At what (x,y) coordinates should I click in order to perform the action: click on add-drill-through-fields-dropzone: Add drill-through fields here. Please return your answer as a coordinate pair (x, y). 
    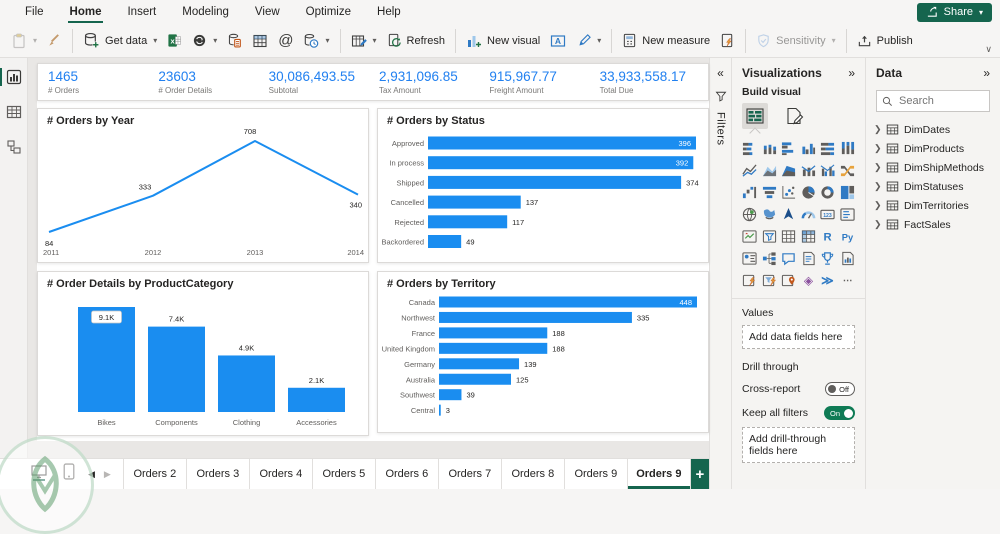
    Looking at the image, I should click on (798, 445).